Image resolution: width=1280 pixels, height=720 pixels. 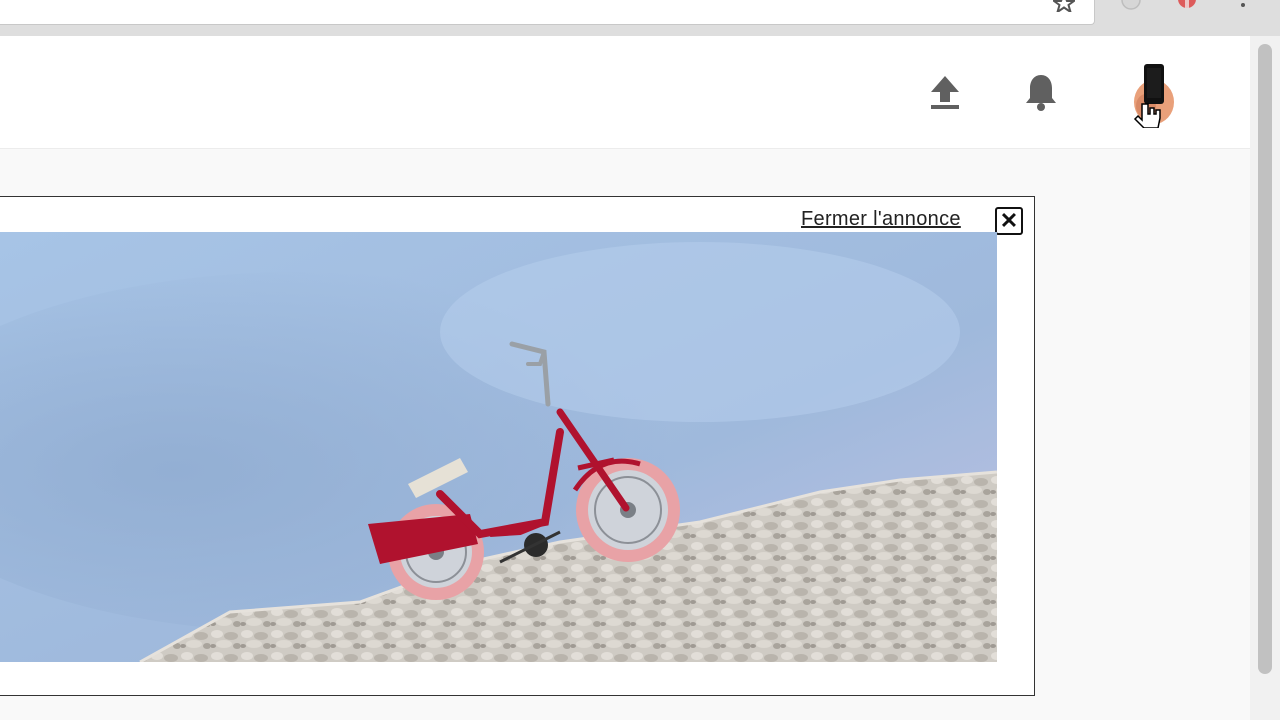 What do you see at coordinates (547, 12) in the screenshot?
I see `address-bar` at bounding box center [547, 12].